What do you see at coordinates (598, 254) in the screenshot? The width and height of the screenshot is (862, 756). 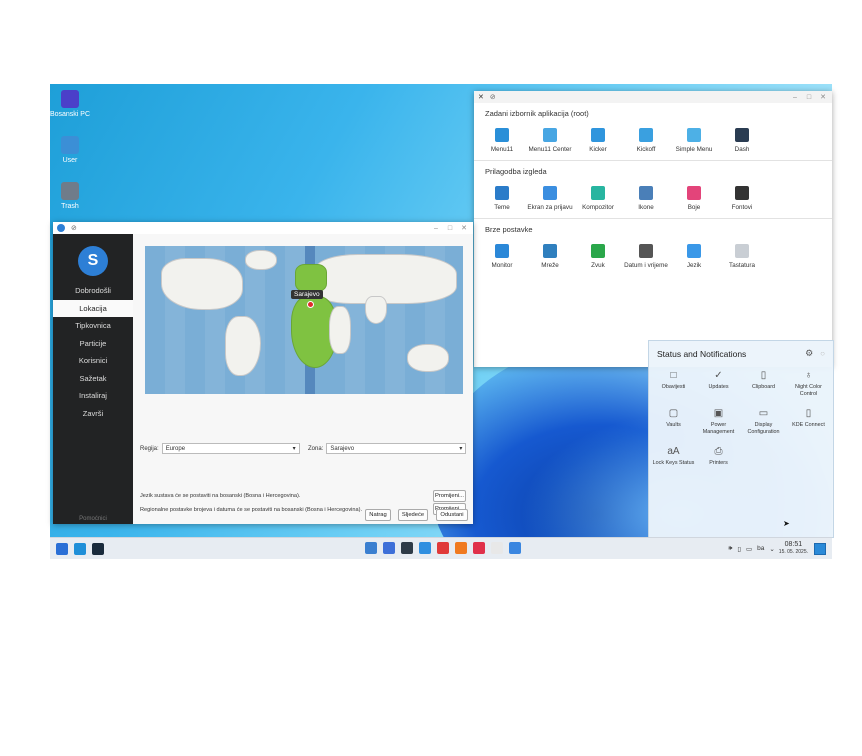 I see `settings-tile: Zvuk` at bounding box center [598, 254].